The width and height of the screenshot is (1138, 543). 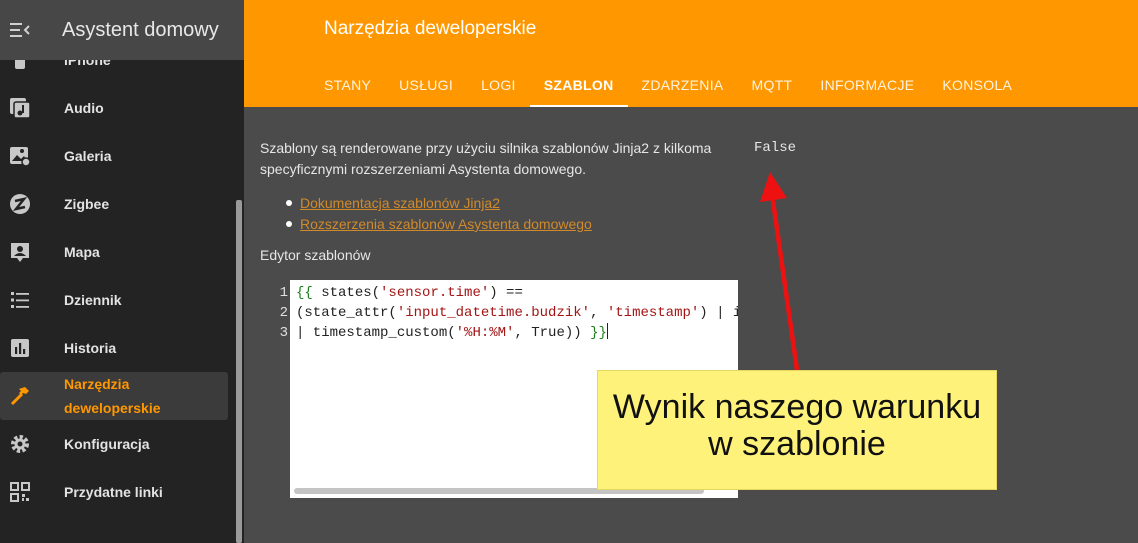 I want to click on tab-mqtt: MQTT, so click(x=772, y=84).